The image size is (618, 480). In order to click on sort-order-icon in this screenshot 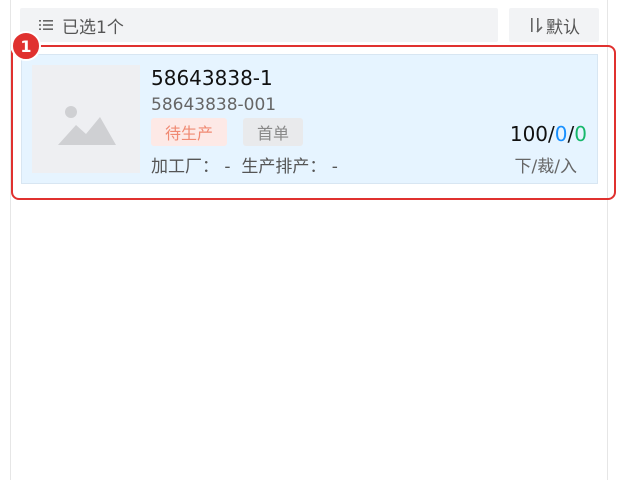, I will do `click(536, 25)`.